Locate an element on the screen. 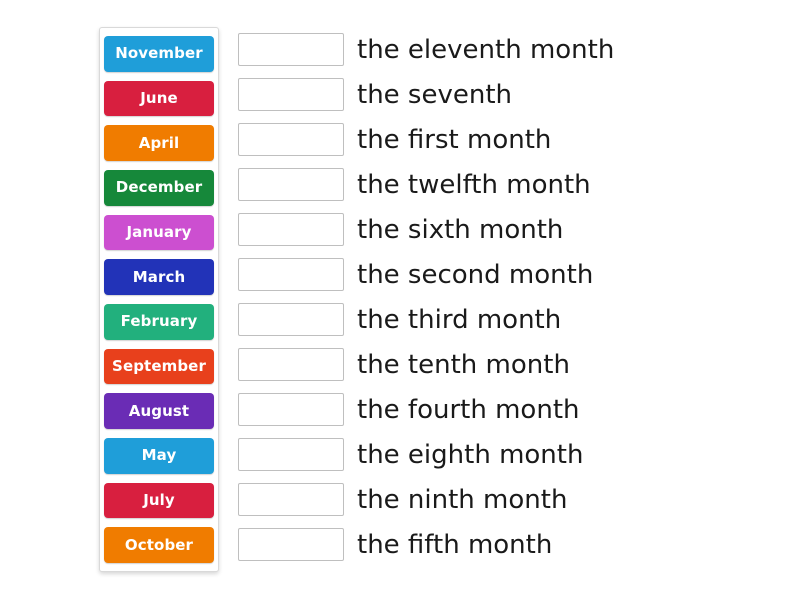 Image resolution: width=800 pixels, height=600 pixels. month-tile: December is located at coordinates (159, 188).